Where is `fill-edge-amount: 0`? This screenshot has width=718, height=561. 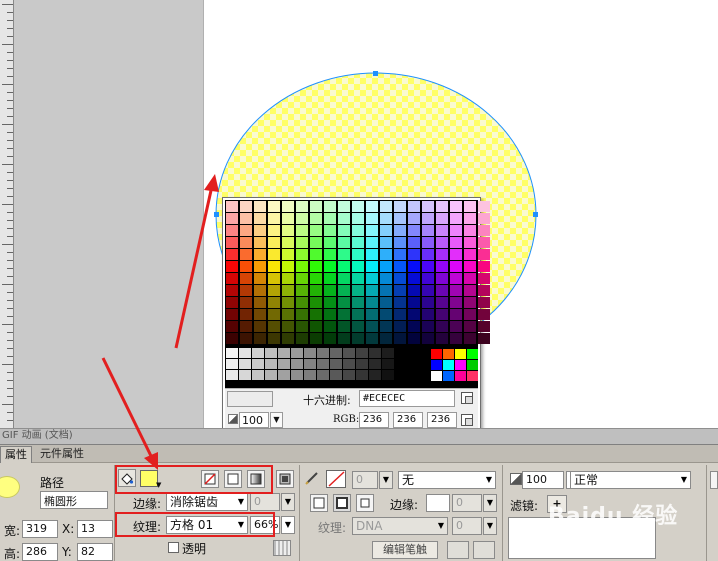
fill-edge-amount: 0 is located at coordinates (265, 502).